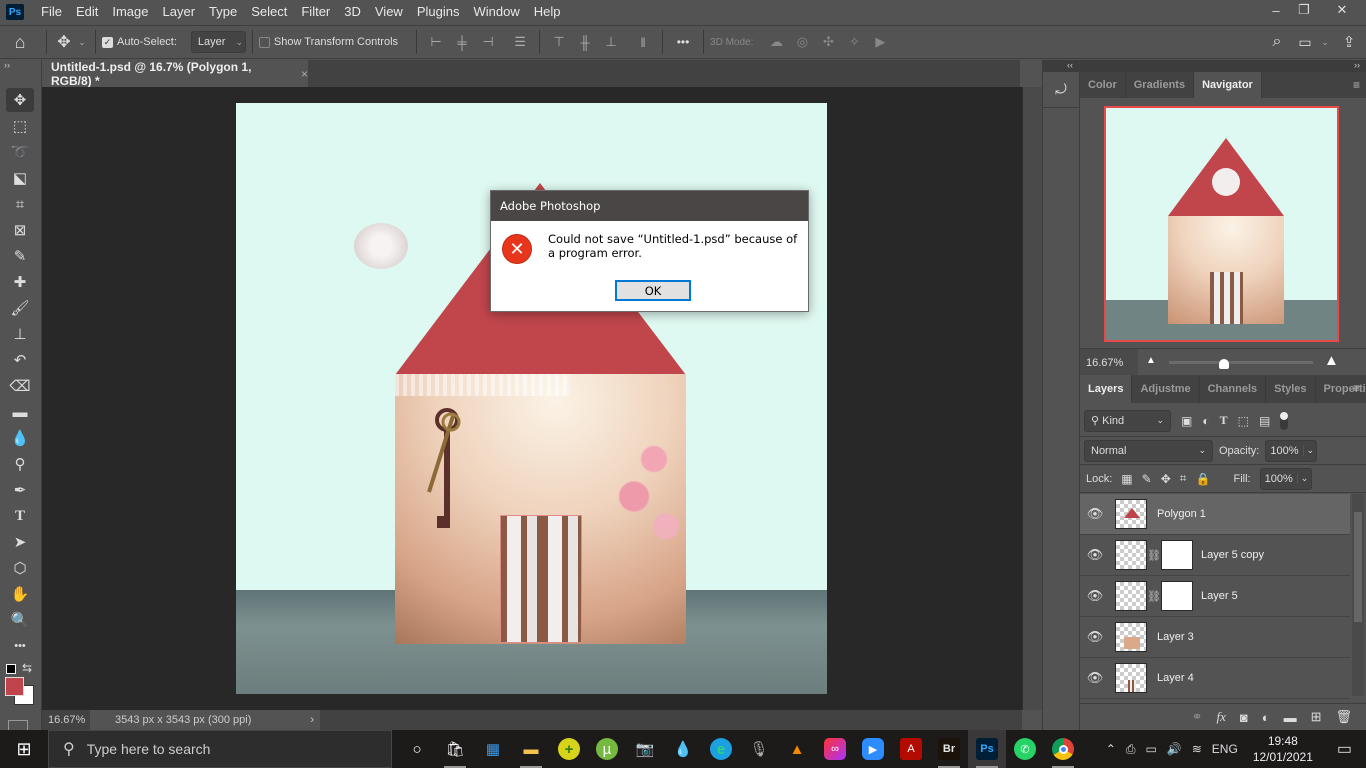 The height and width of the screenshot is (768, 1366). Describe the element at coordinates (1131, 749) in the screenshot. I see `camera-tray-icon: ⎙` at that location.